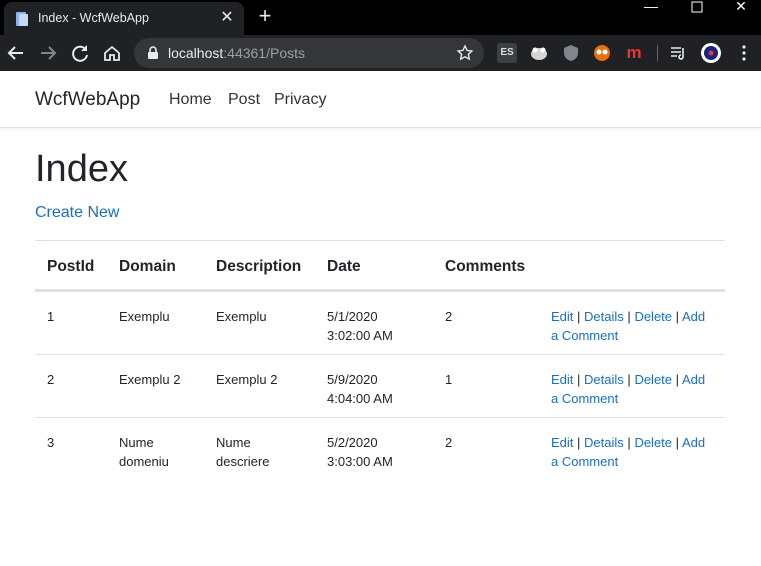 The image size is (761, 566). What do you see at coordinates (265, 16) in the screenshot?
I see `new-tab-icon: +` at bounding box center [265, 16].